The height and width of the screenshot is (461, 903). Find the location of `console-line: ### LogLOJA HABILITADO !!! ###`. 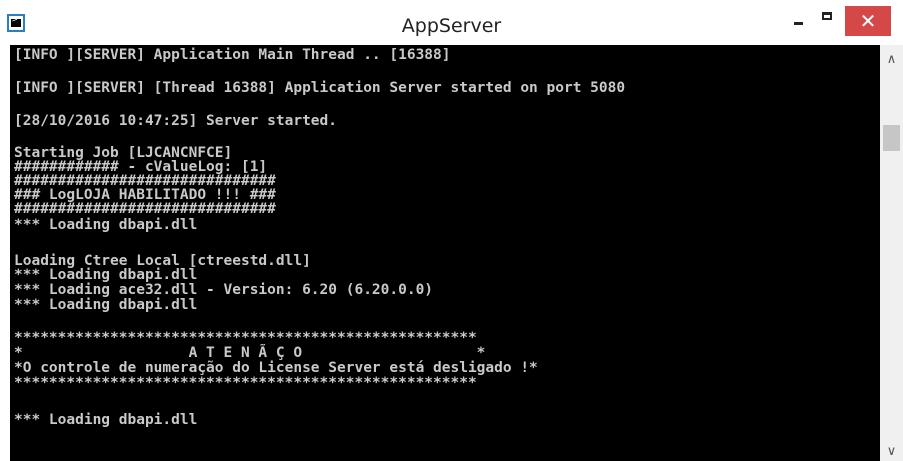

console-line: ### LogLOJA HABILITADO !!! ### is located at coordinates (145, 195).